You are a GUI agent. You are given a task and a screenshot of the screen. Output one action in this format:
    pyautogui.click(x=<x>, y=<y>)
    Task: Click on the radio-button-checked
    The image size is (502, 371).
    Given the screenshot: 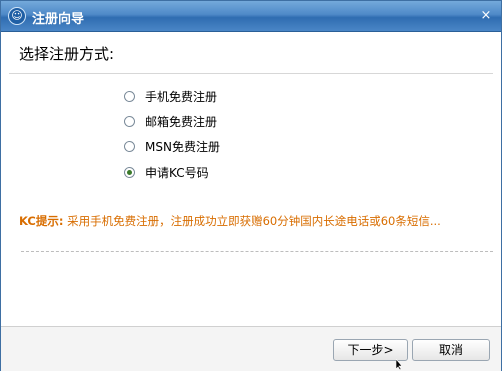 What is the action you would take?
    pyautogui.click(x=129, y=172)
    